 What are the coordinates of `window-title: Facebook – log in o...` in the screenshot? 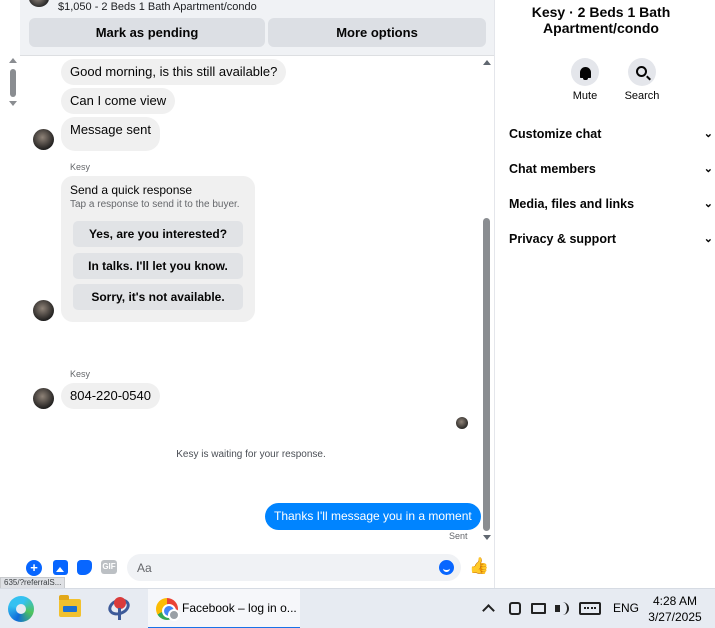 It's located at (239, 608).